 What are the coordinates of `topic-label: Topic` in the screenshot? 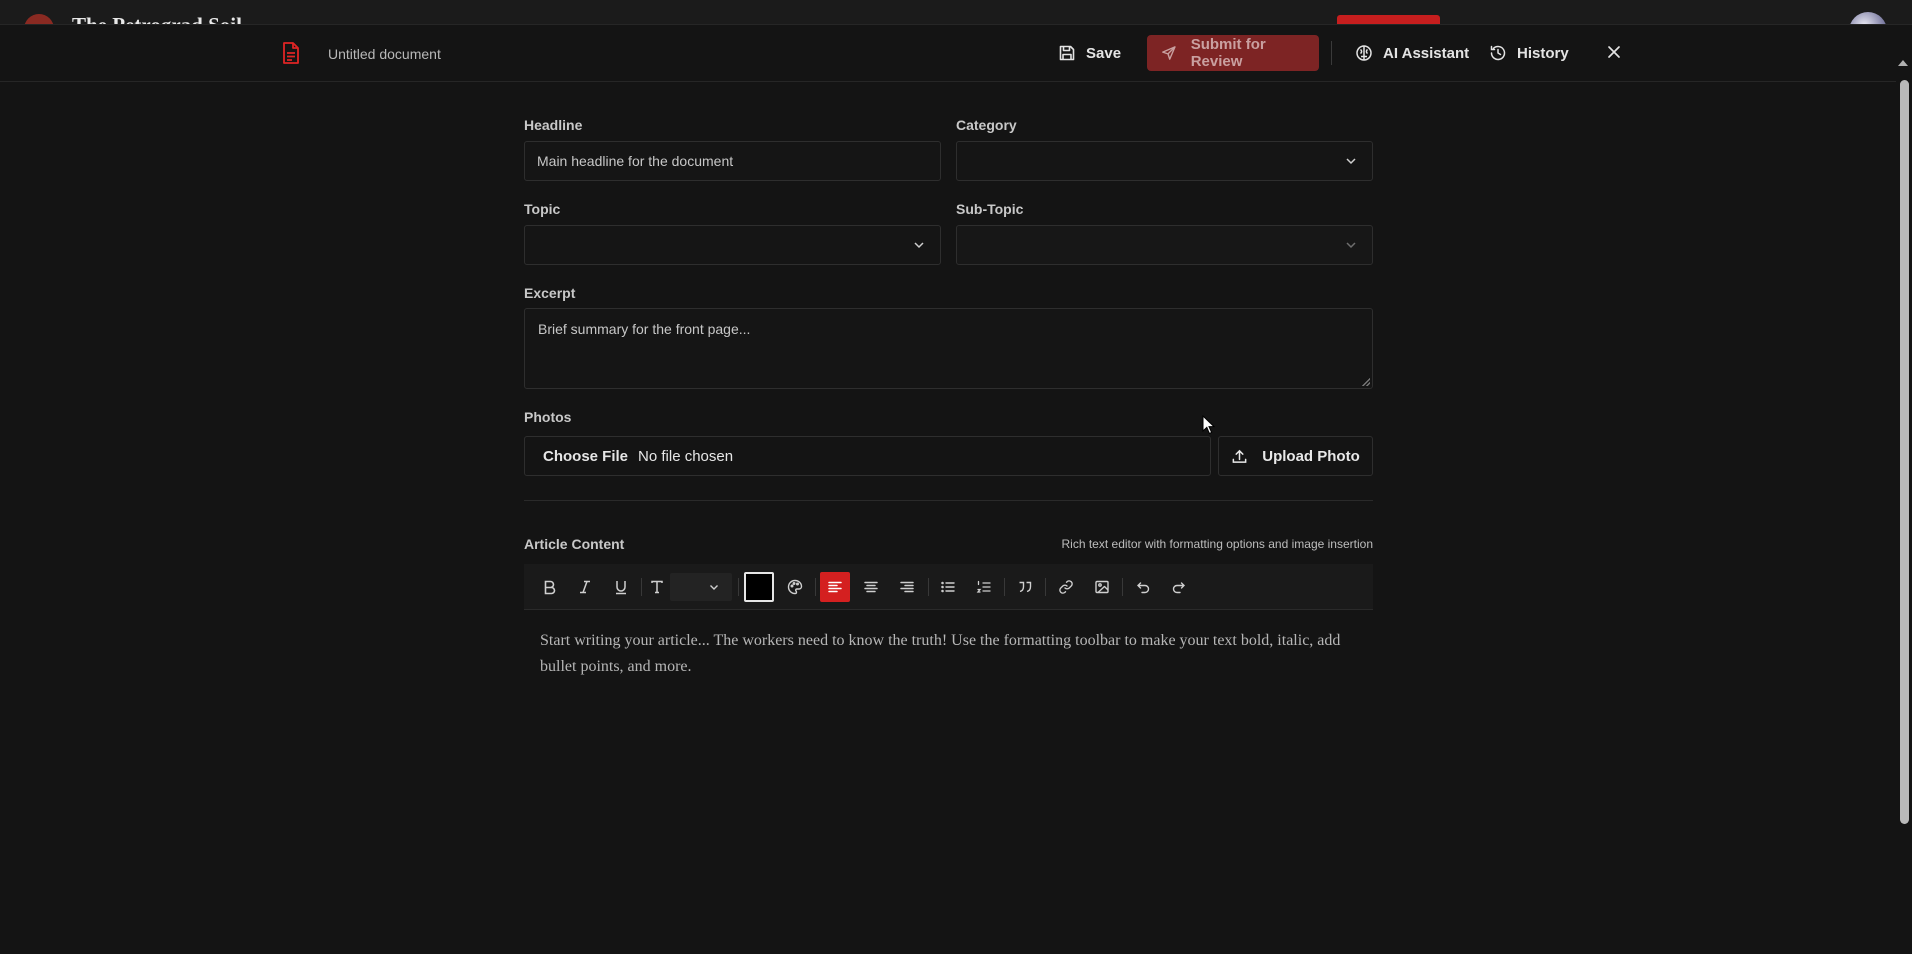 It's located at (542, 209).